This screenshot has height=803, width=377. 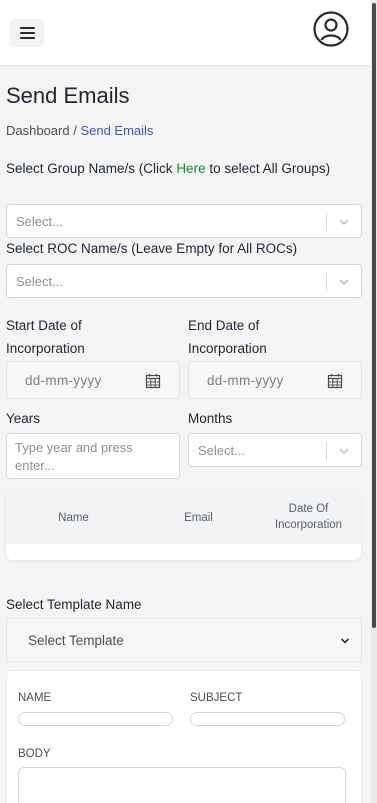 I want to click on name-field-input, so click(x=95, y=719).